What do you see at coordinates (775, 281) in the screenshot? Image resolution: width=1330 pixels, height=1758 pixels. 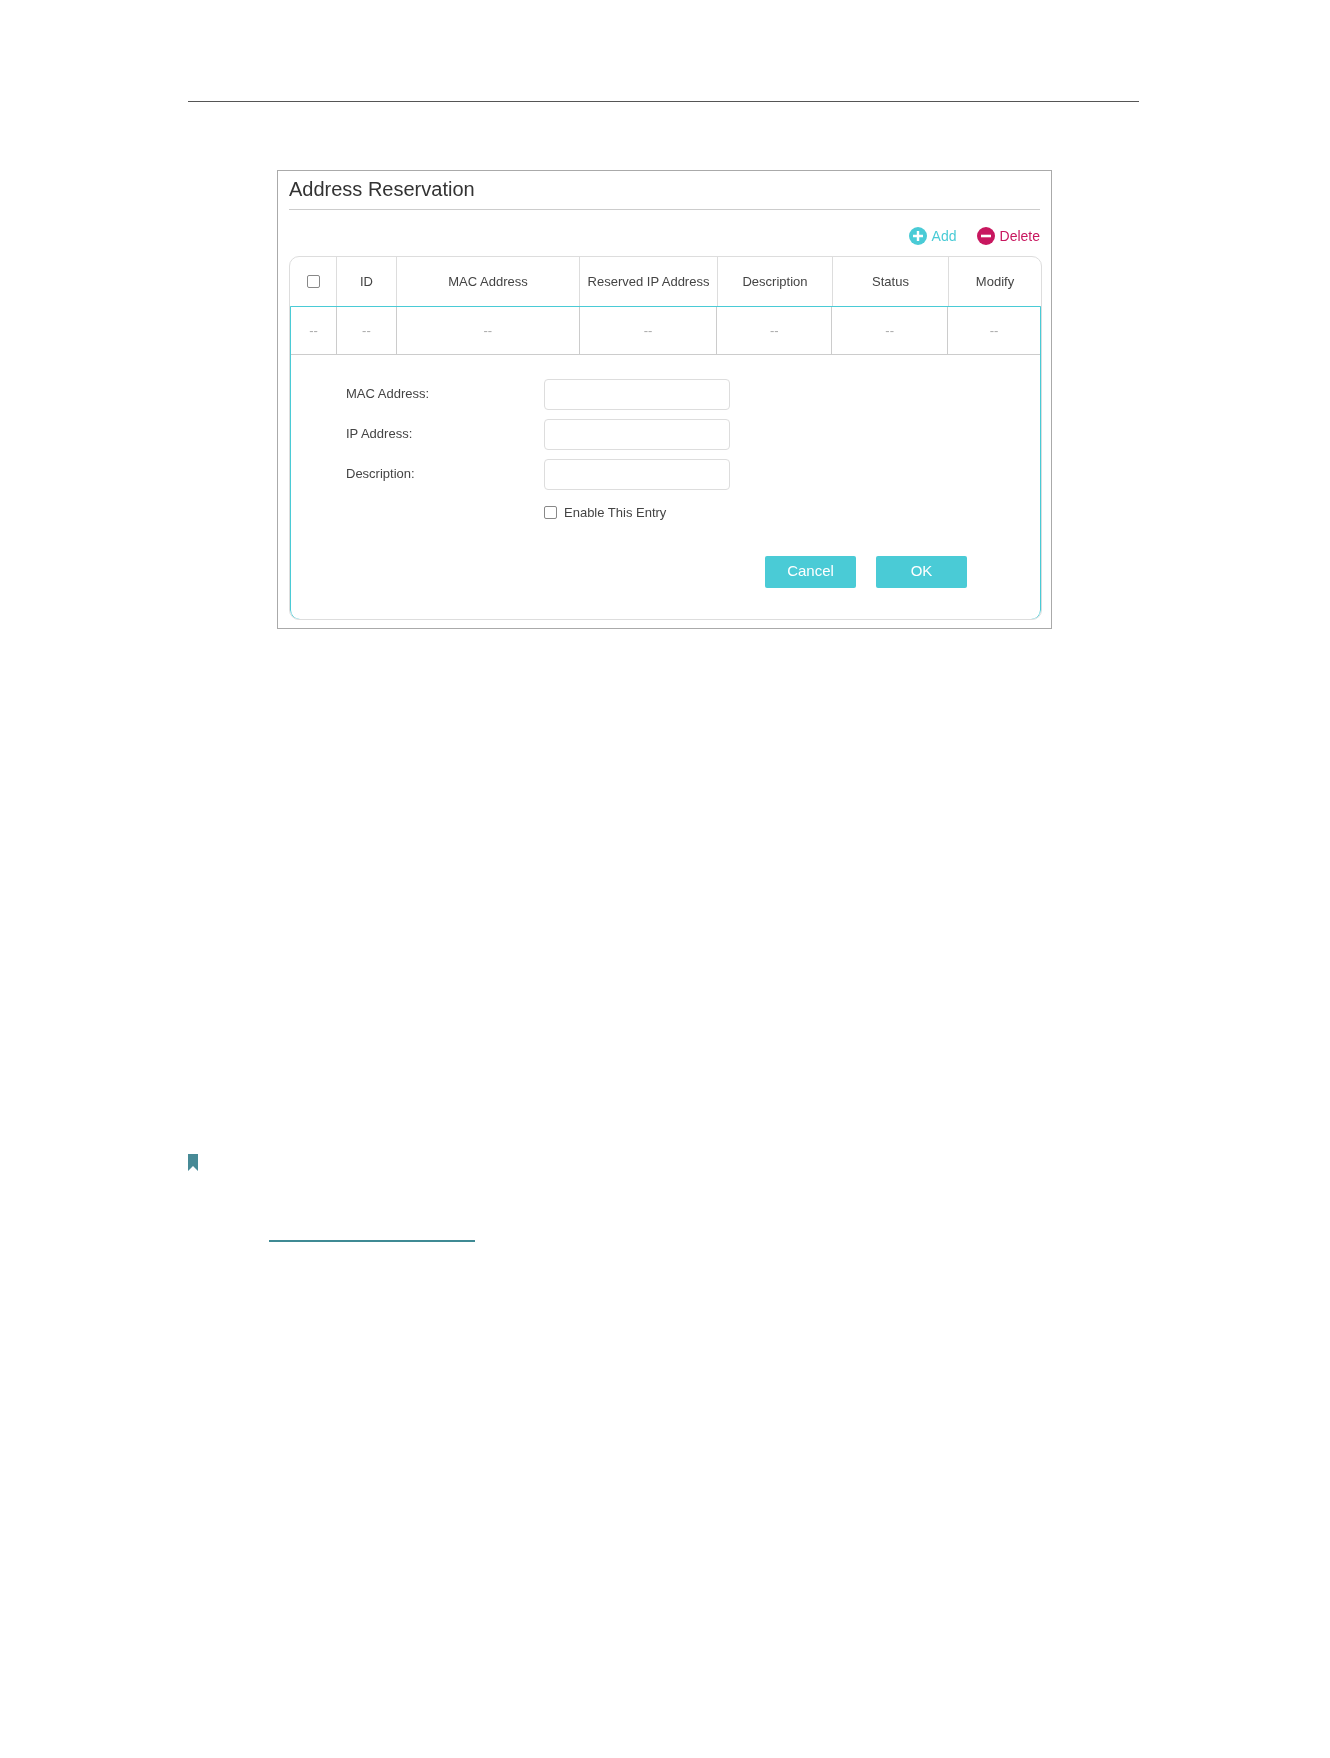 I see `column-header: Description` at bounding box center [775, 281].